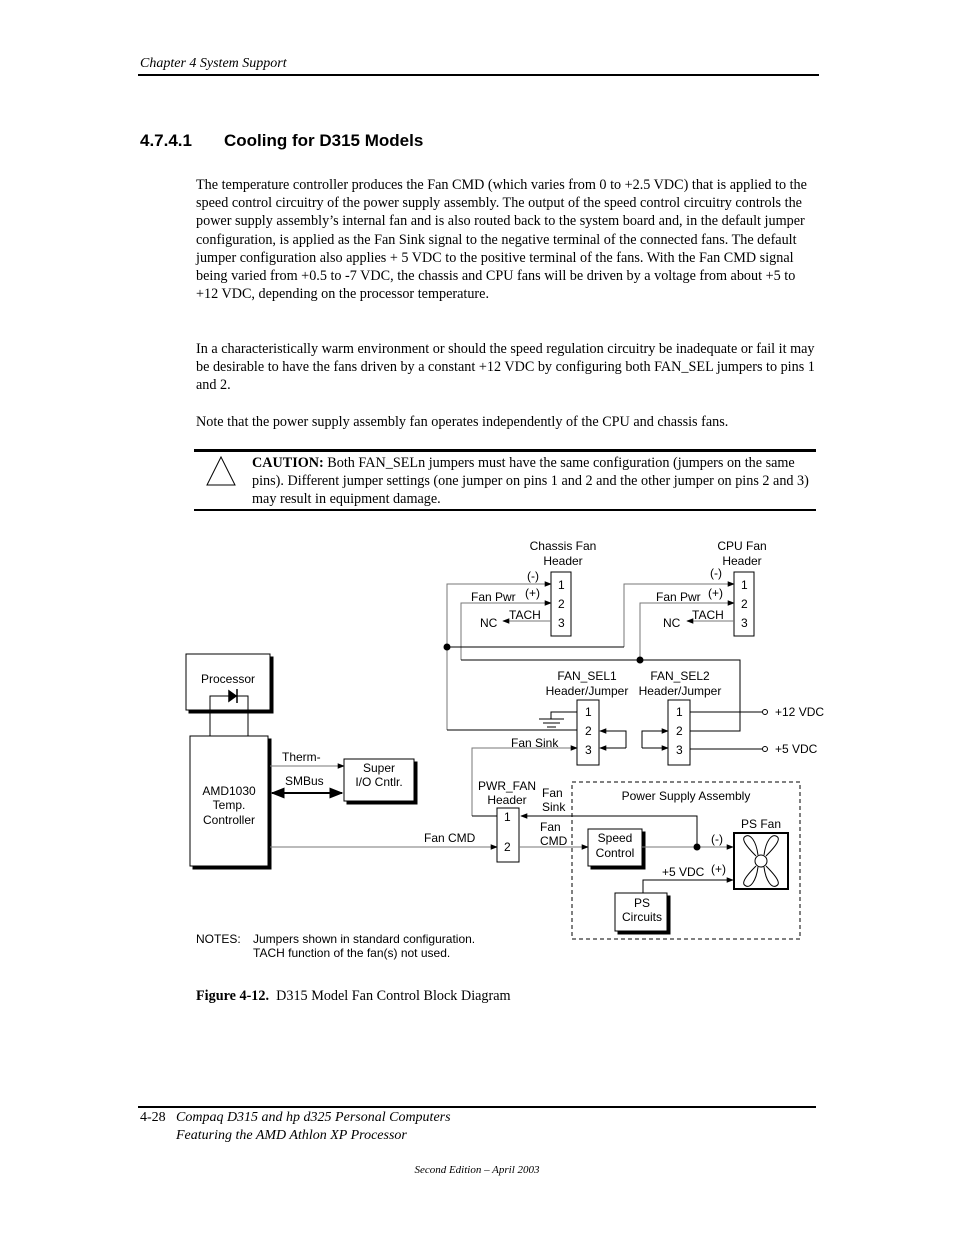  What do you see at coordinates (507, 817) in the screenshot?
I see `pwr-fan-pin-1: 1` at bounding box center [507, 817].